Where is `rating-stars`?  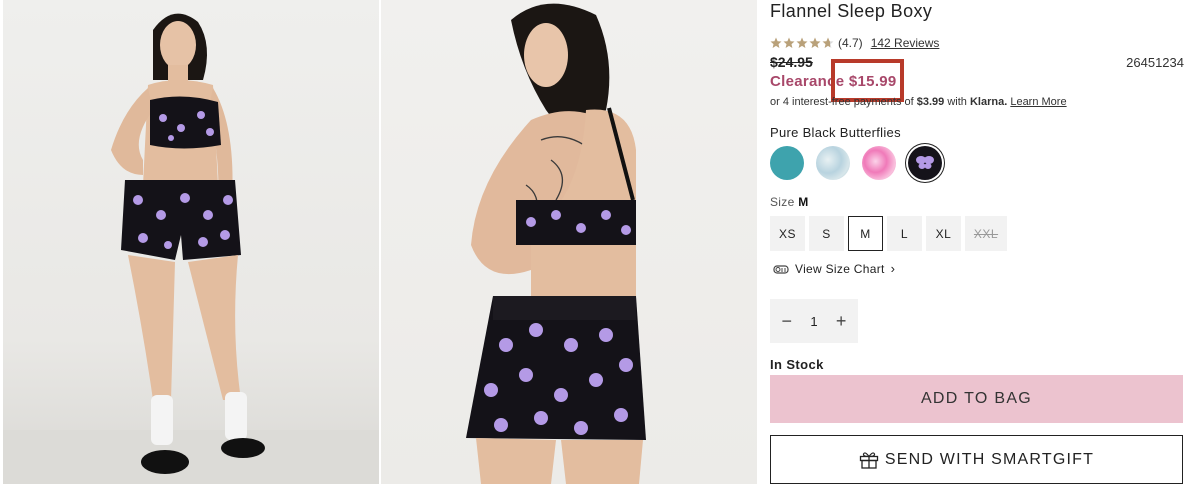 rating-stars is located at coordinates (802, 43).